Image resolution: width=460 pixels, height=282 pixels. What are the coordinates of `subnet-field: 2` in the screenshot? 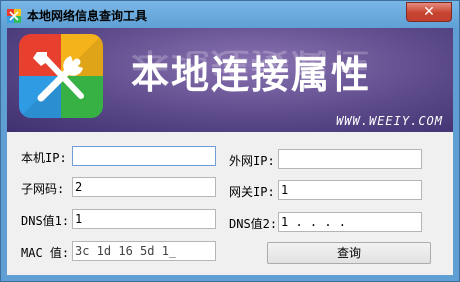 It's located at (144, 187).